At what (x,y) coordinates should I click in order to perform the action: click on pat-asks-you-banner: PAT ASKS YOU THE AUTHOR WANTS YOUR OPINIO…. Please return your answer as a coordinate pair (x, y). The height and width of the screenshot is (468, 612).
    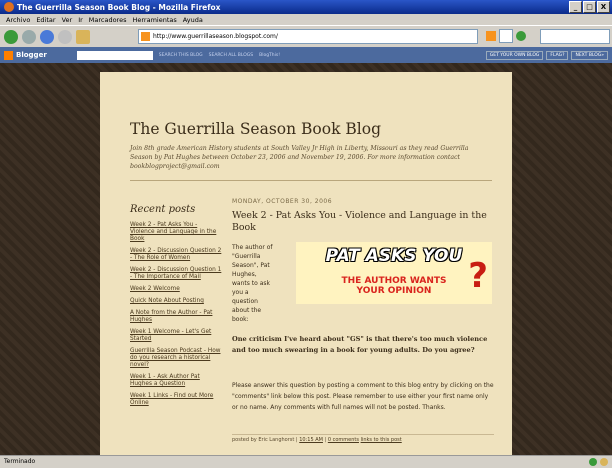
    Looking at the image, I should click on (394, 273).